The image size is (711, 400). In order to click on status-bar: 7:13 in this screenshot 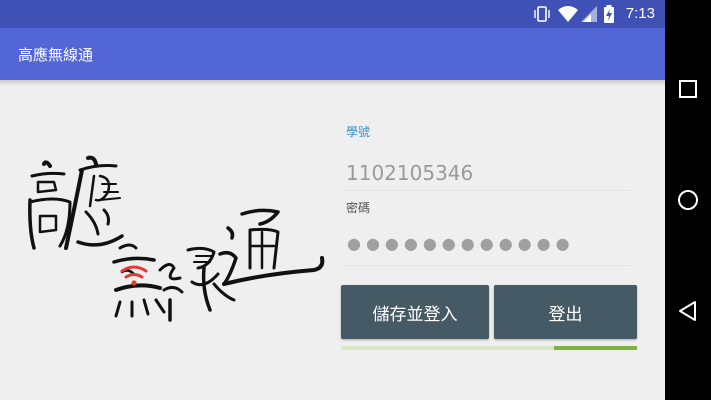, I will do `click(332, 14)`.